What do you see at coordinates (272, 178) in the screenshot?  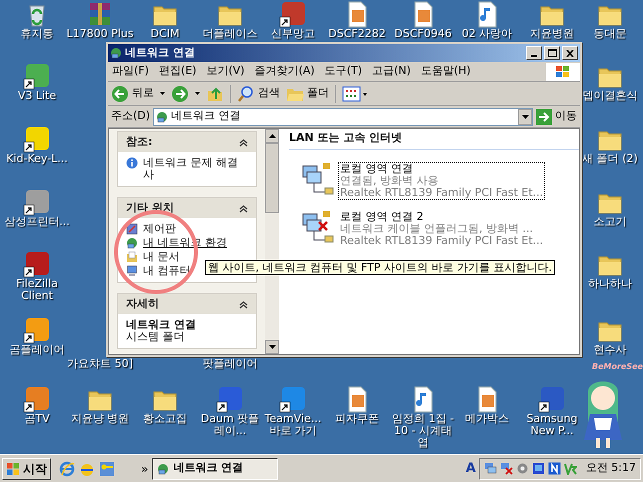 I see `scroll-thumb` at bounding box center [272, 178].